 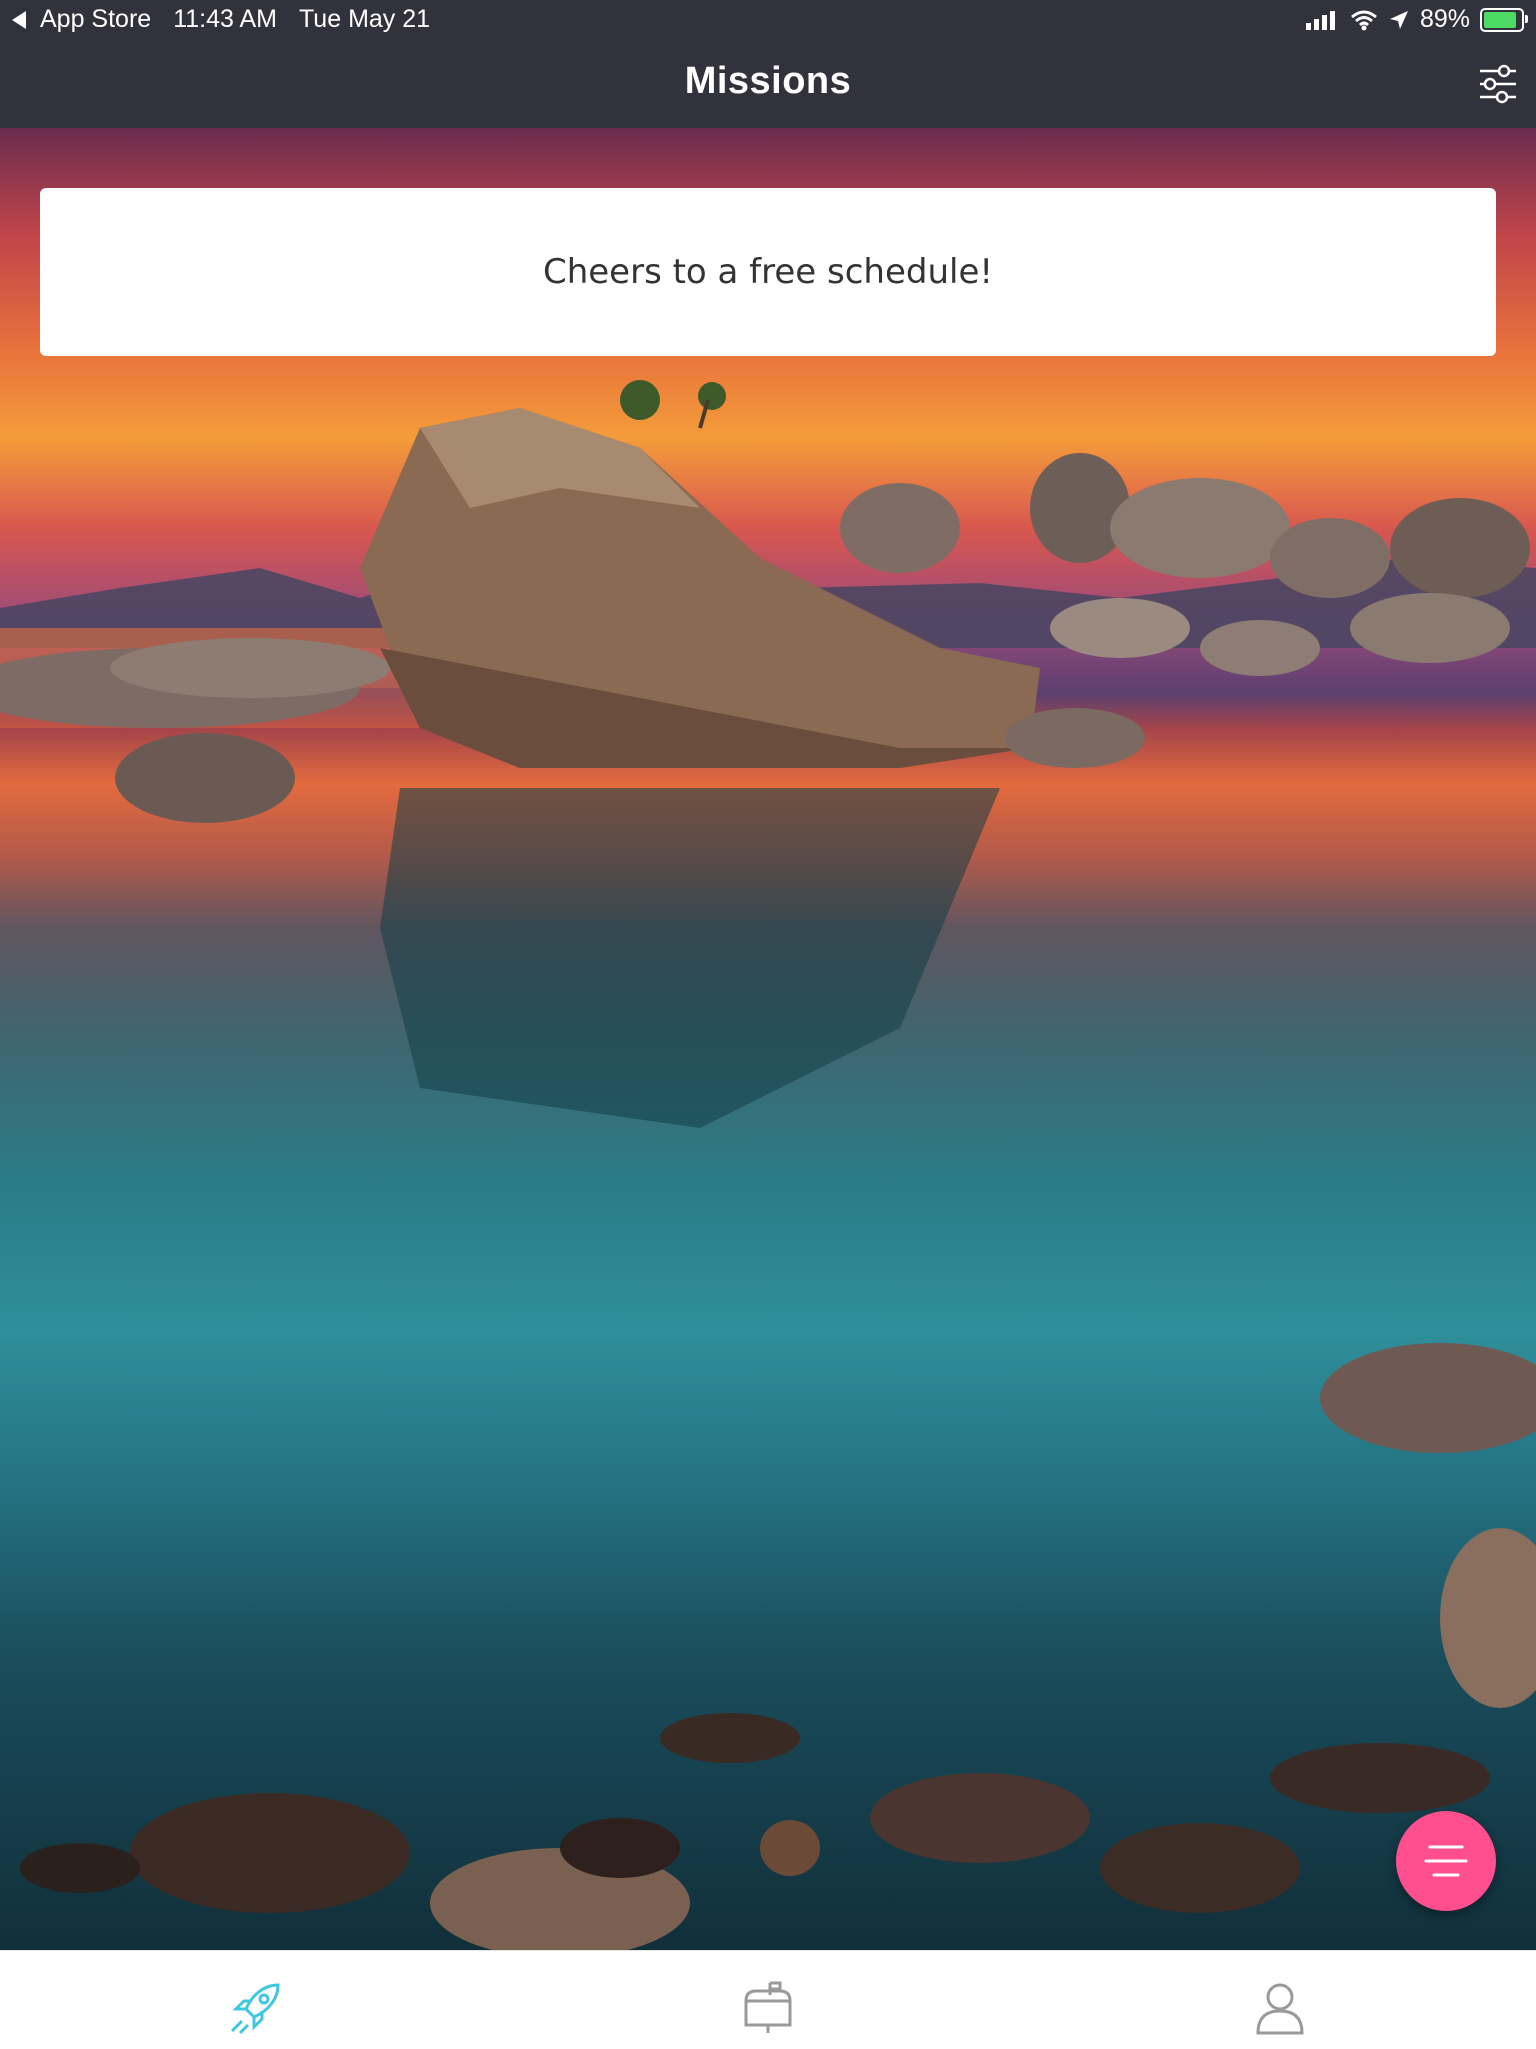 I want to click on tab-mailbox, so click(x=768, y=2000).